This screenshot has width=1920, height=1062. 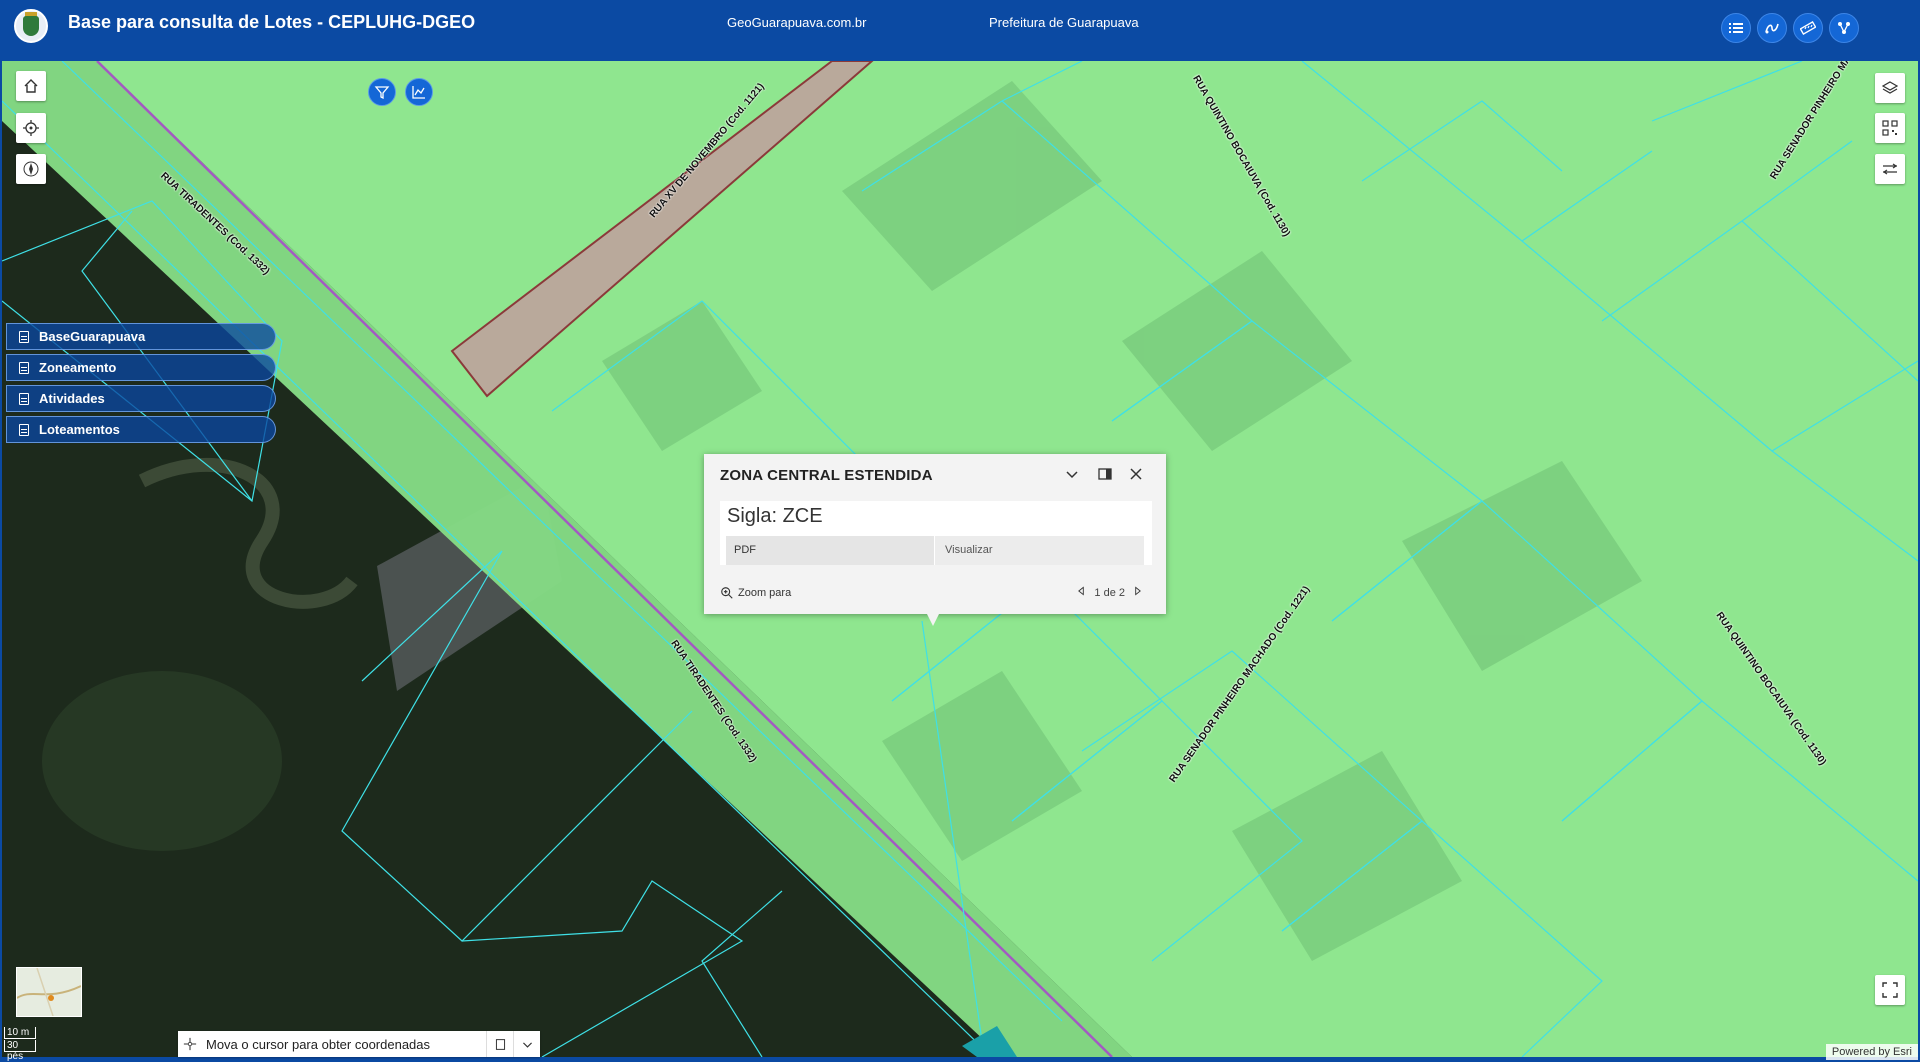 What do you see at coordinates (765, 593) in the screenshot?
I see `zoom-to-label: Zoom para` at bounding box center [765, 593].